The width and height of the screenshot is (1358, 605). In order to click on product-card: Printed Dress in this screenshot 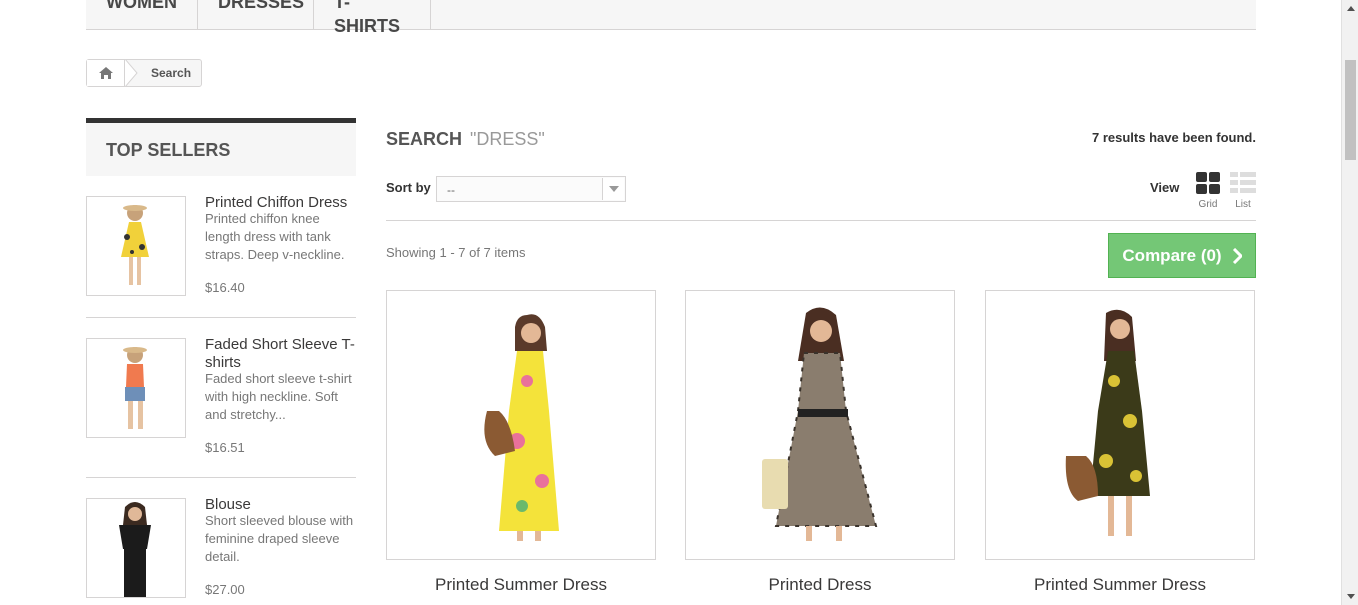, I will do `click(820, 442)`.